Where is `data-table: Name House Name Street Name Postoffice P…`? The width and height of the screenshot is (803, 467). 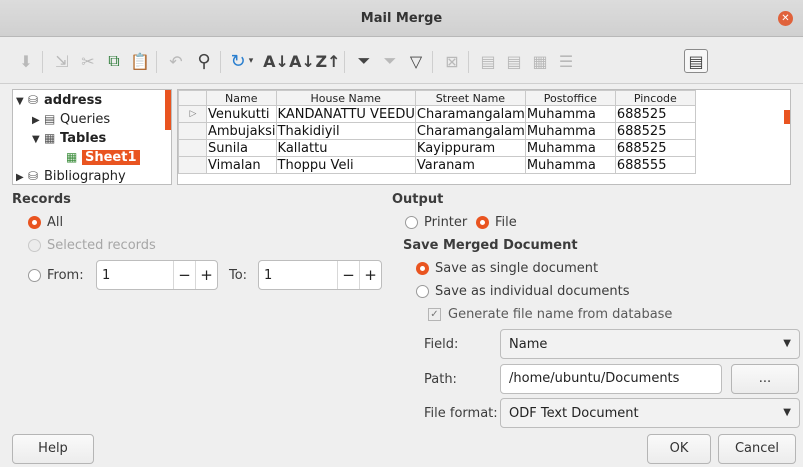
data-table: Name House Name Street Name Postoffice P… is located at coordinates (437, 132).